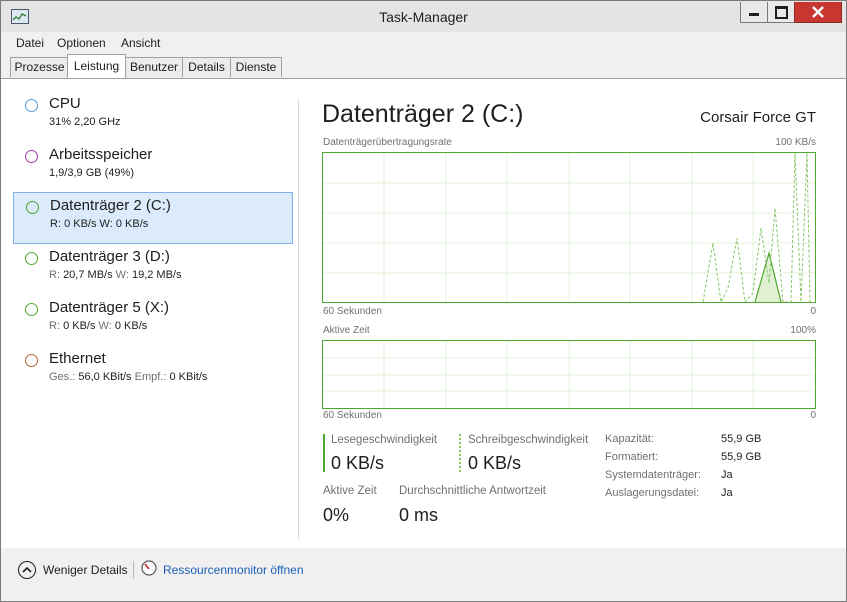  I want to click on send-value: 56,0 KBit/s, so click(105, 377).